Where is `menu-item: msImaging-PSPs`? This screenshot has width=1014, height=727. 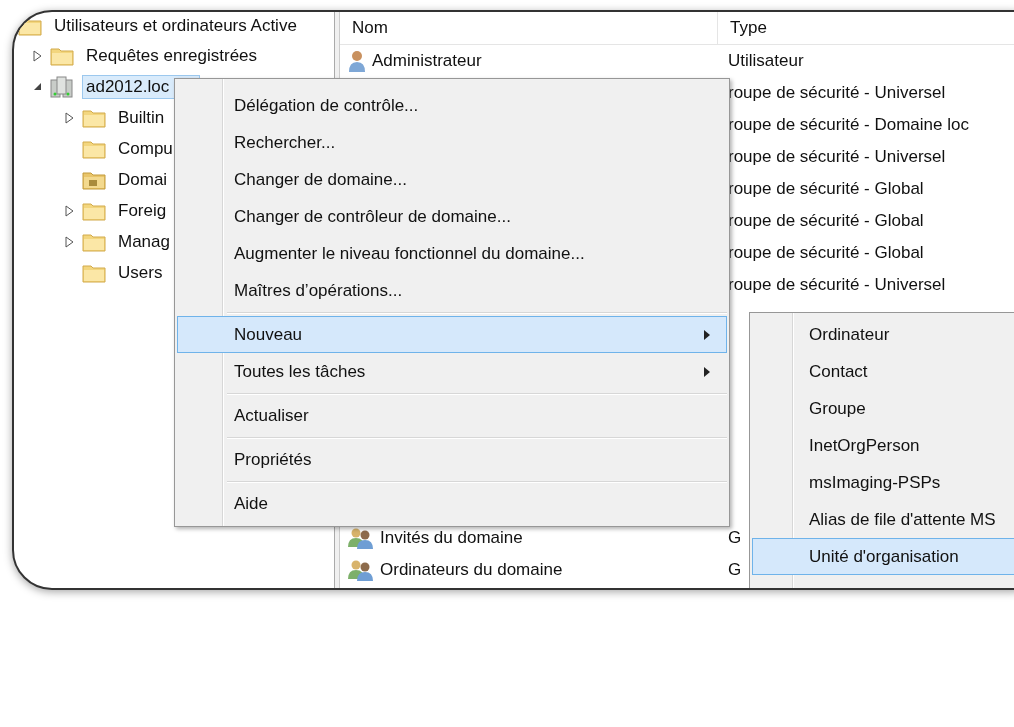
menu-item: msImaging-PSPs is located at coordinates (883, 482).